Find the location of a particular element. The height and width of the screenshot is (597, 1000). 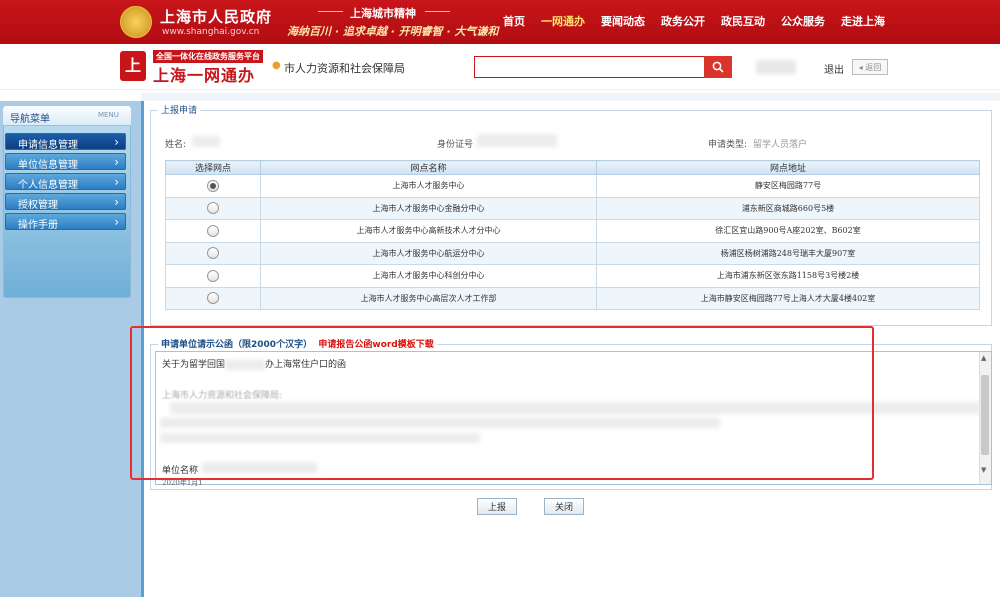

id-value-redacted is located at coordinates (517, 140).